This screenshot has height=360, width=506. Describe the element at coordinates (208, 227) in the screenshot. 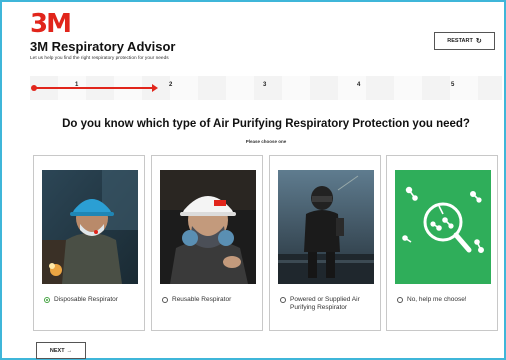

I see `reusable-respirator-photo` at that location.